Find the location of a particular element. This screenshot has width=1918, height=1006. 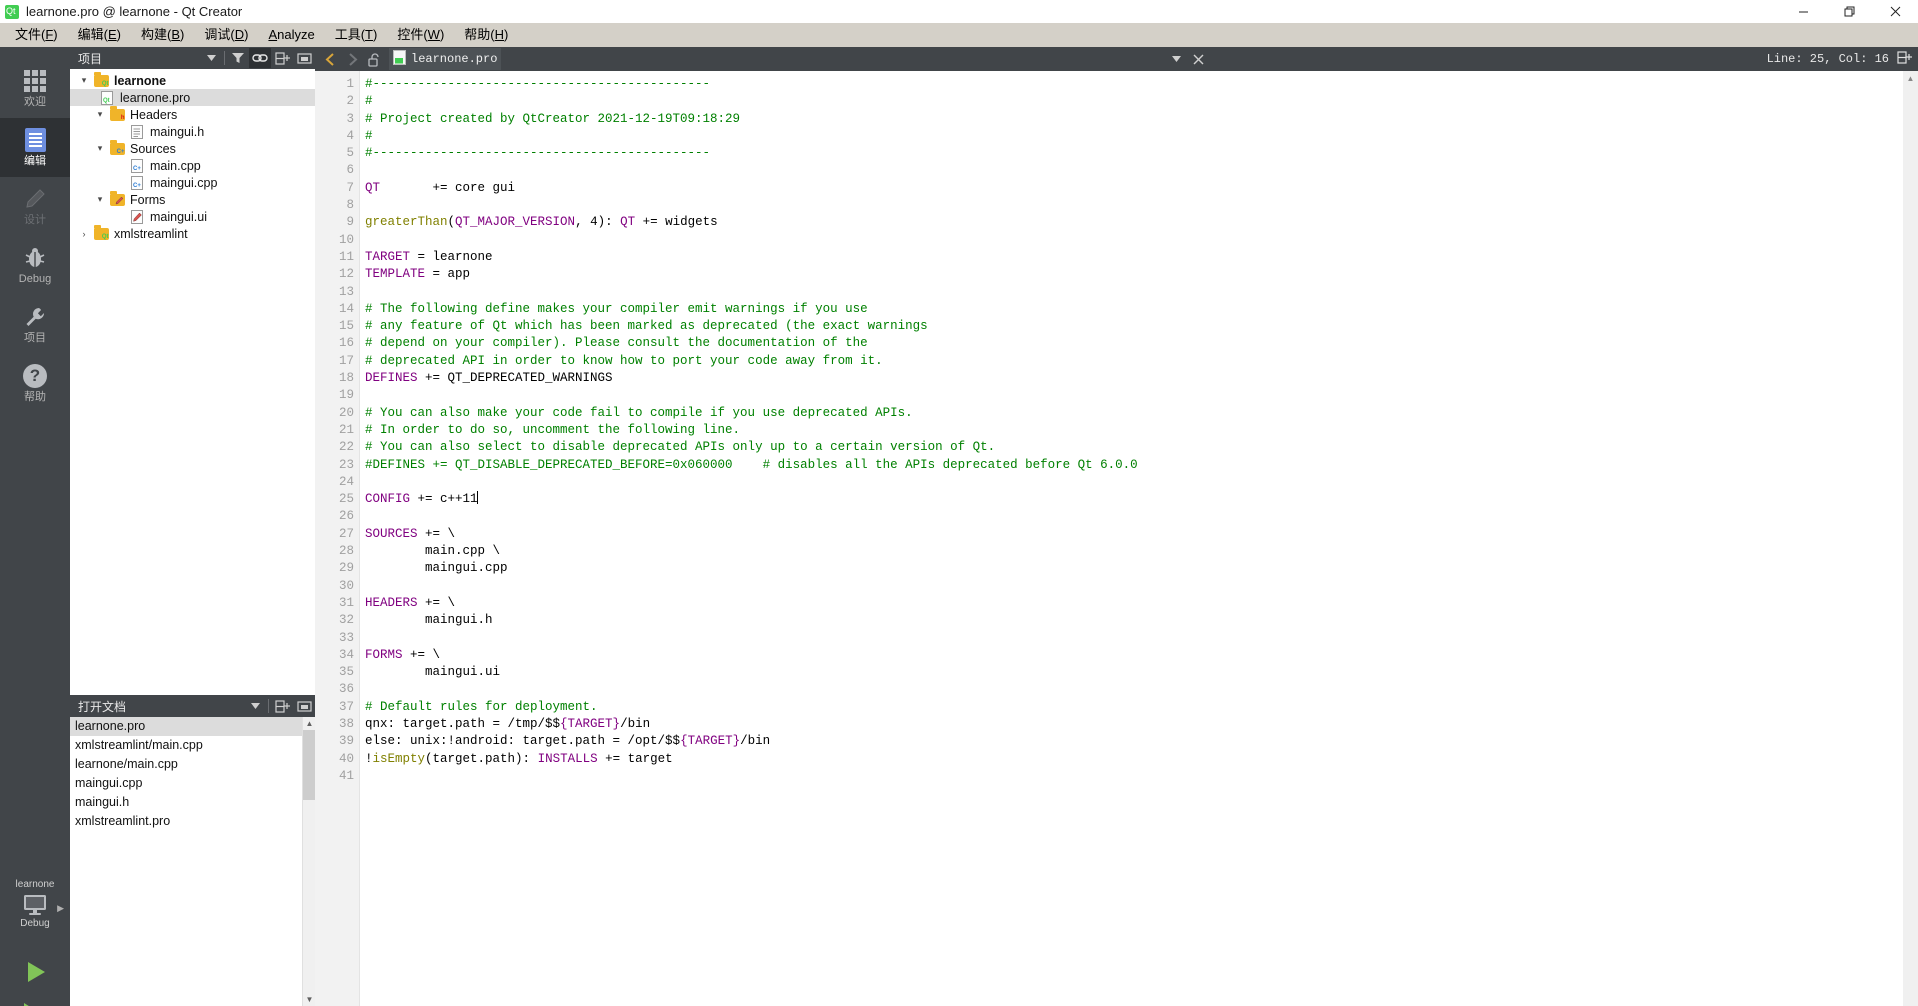

code-line: main.cpp \ is located at coordinates (1141, 551).